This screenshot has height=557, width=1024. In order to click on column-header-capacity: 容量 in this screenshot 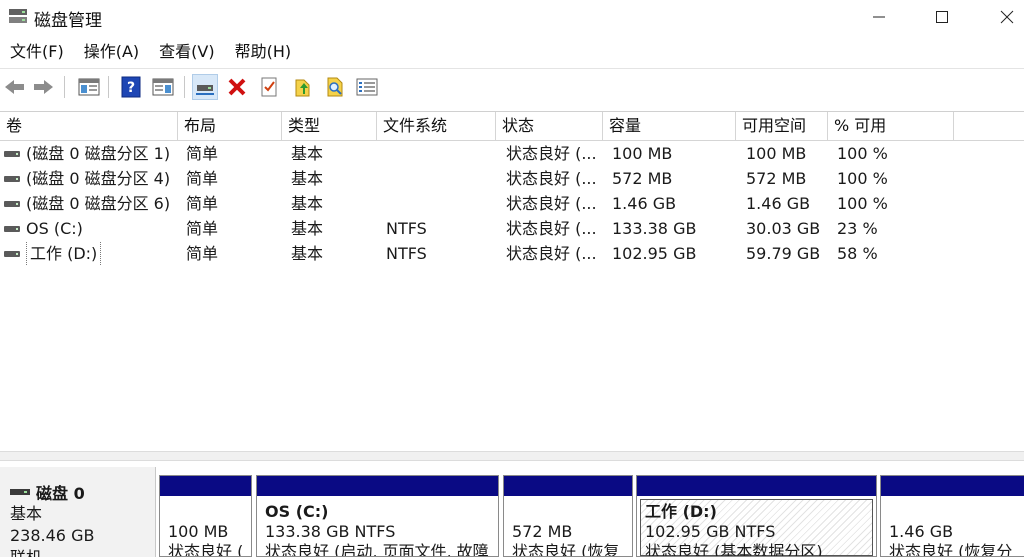, I will do `click(669, 126)`.